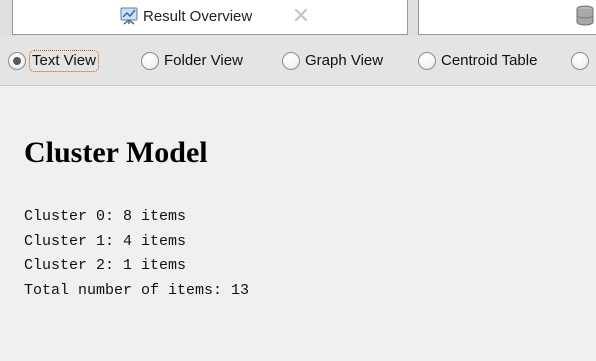  What do you see at coordinates (489, 60) in the screenshot?
I see `radio-centroid-table-label: Centroid Table` at bounding box center [489, 60].